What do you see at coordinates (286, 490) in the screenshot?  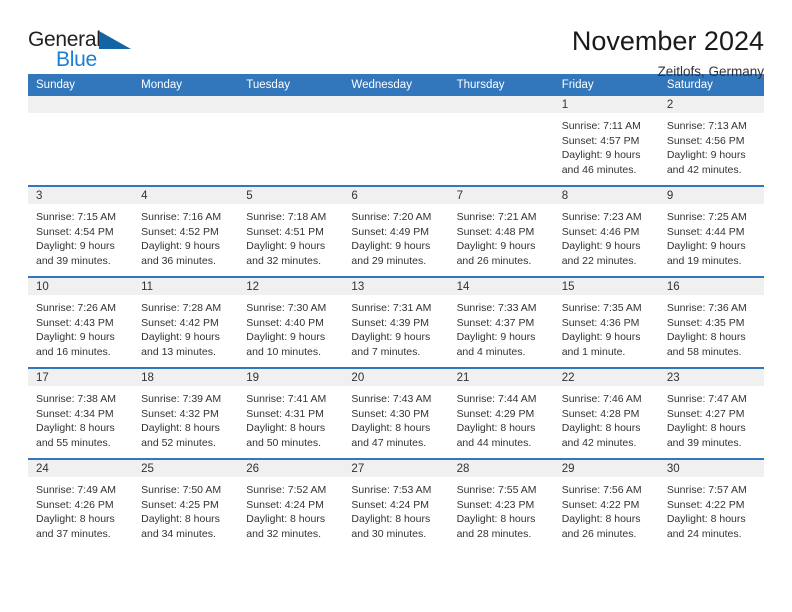 I see `sunrise-text: Sunrise: 7:52 AM` at bounding box center [286, 490].